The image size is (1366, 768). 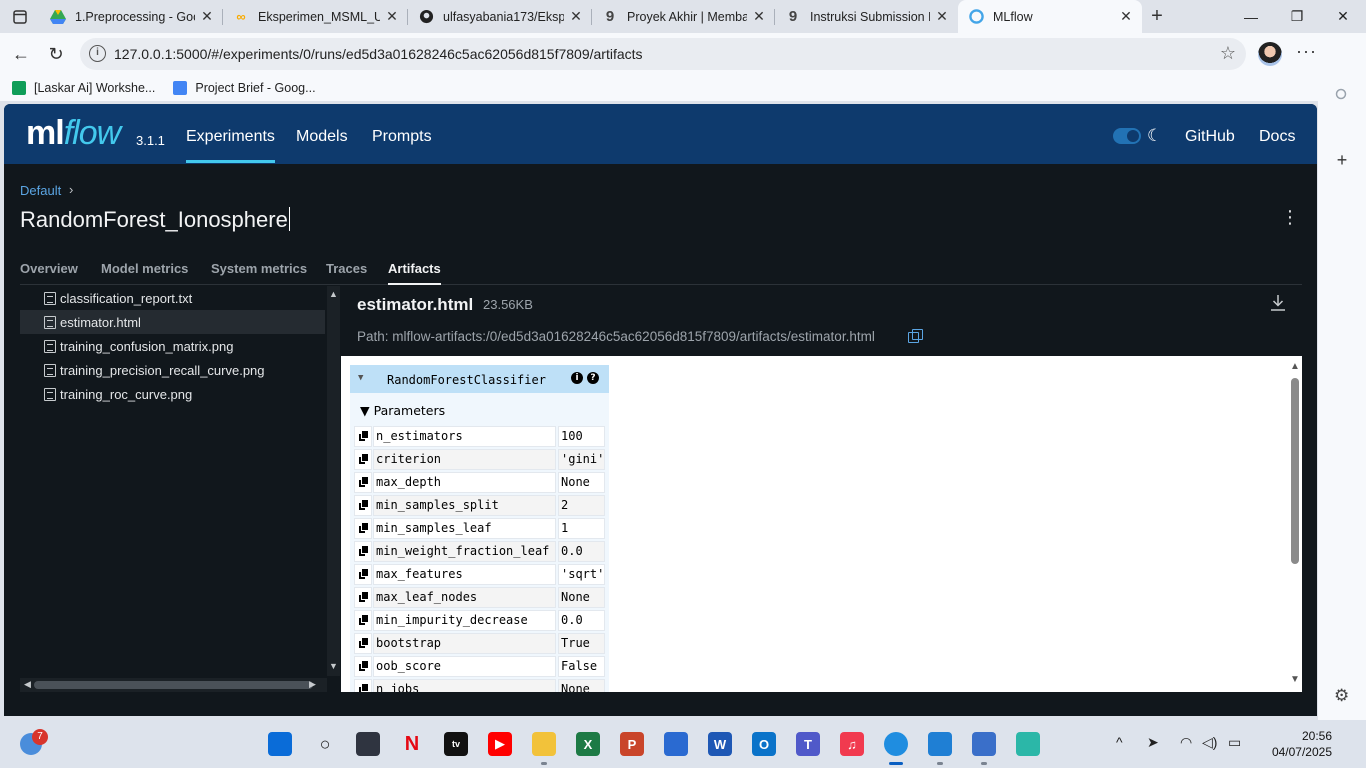 I want to click on wifi-icon: ◠, so click(x=1186, y=742).